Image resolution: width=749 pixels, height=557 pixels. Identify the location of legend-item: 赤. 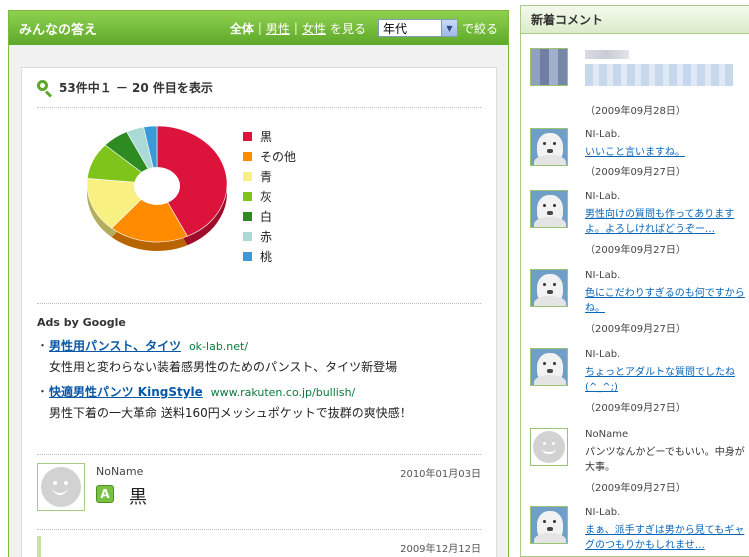
(269, 236).